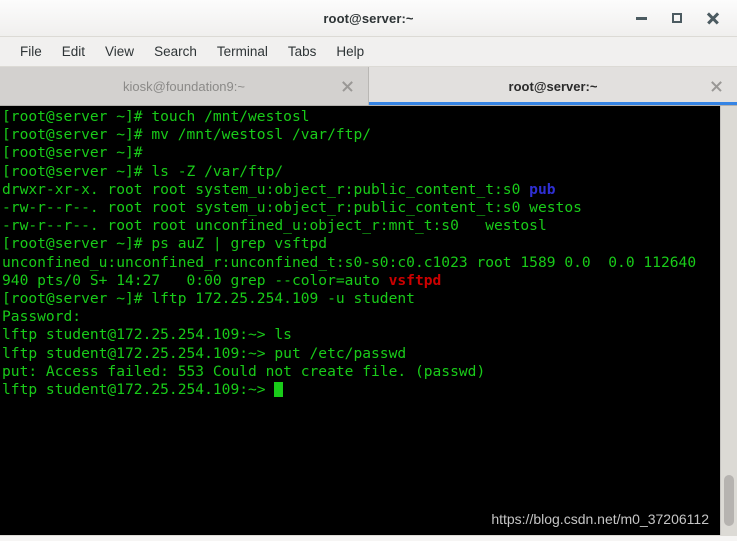 This screenshot has width=737, height=541. I want to click on menu-item-search: Search, so click(175, 51).